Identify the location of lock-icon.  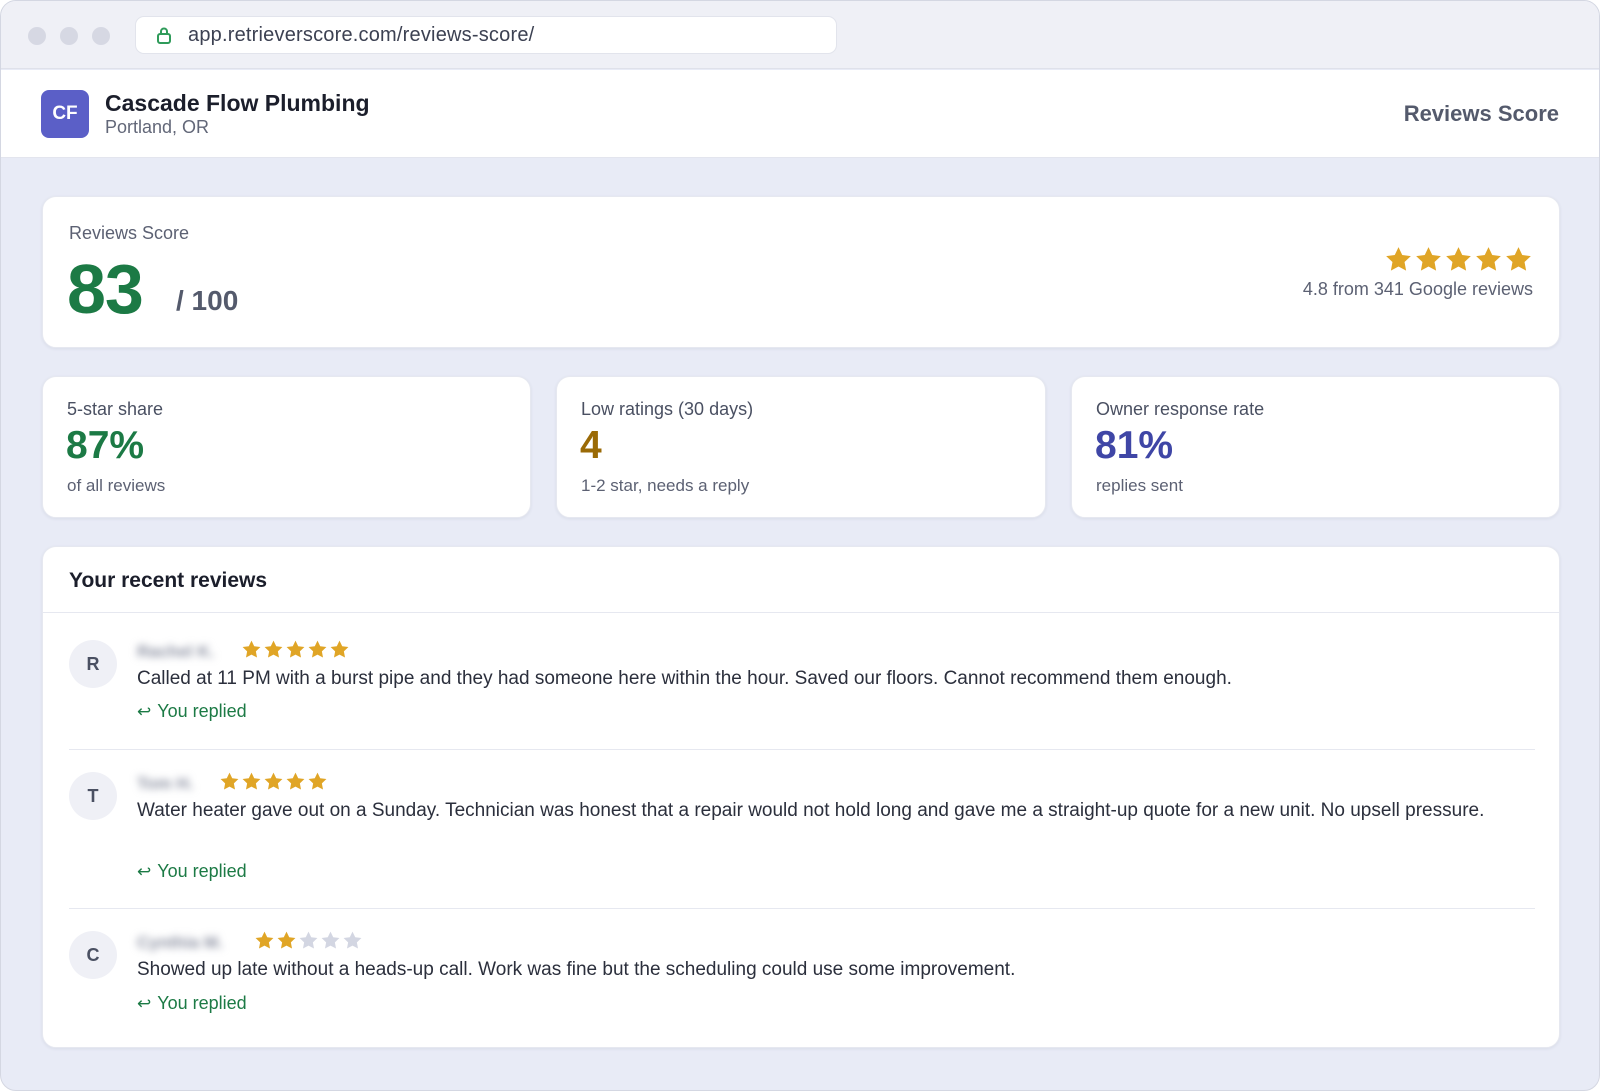
(166, 35).